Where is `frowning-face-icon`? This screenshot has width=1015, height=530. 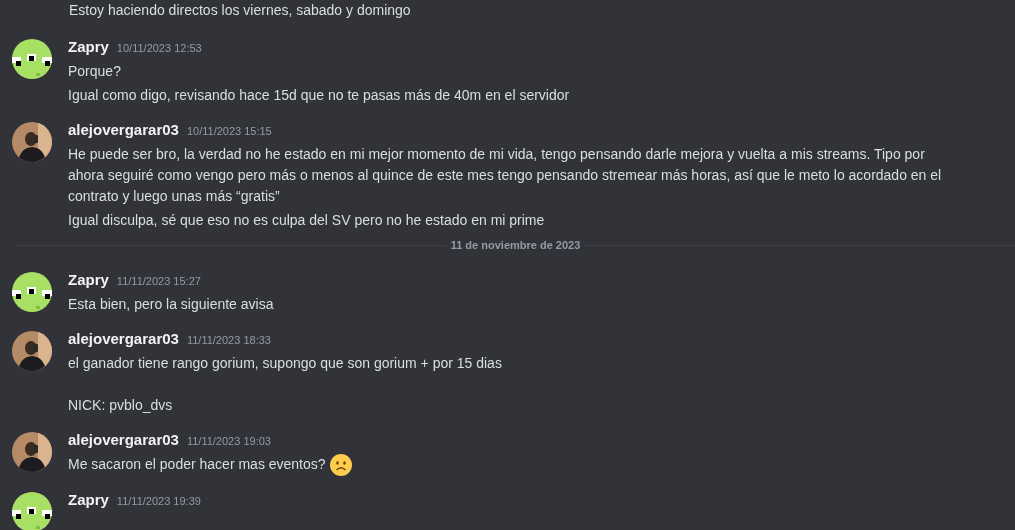 frowning-face-icon is located at coordinates (340, 464).